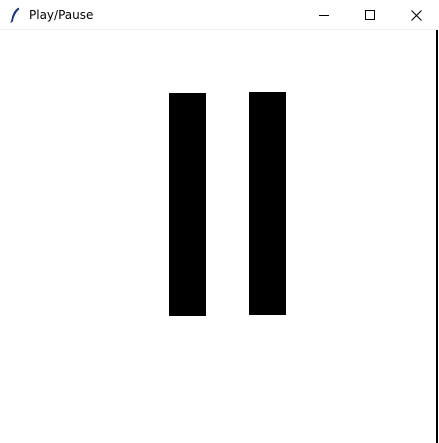 This screenshot has width=439, height=443. What do you see at coordinates (187, 204) in the screenshot?
I see `pause-bar-left` at bounding box center [187, 204].